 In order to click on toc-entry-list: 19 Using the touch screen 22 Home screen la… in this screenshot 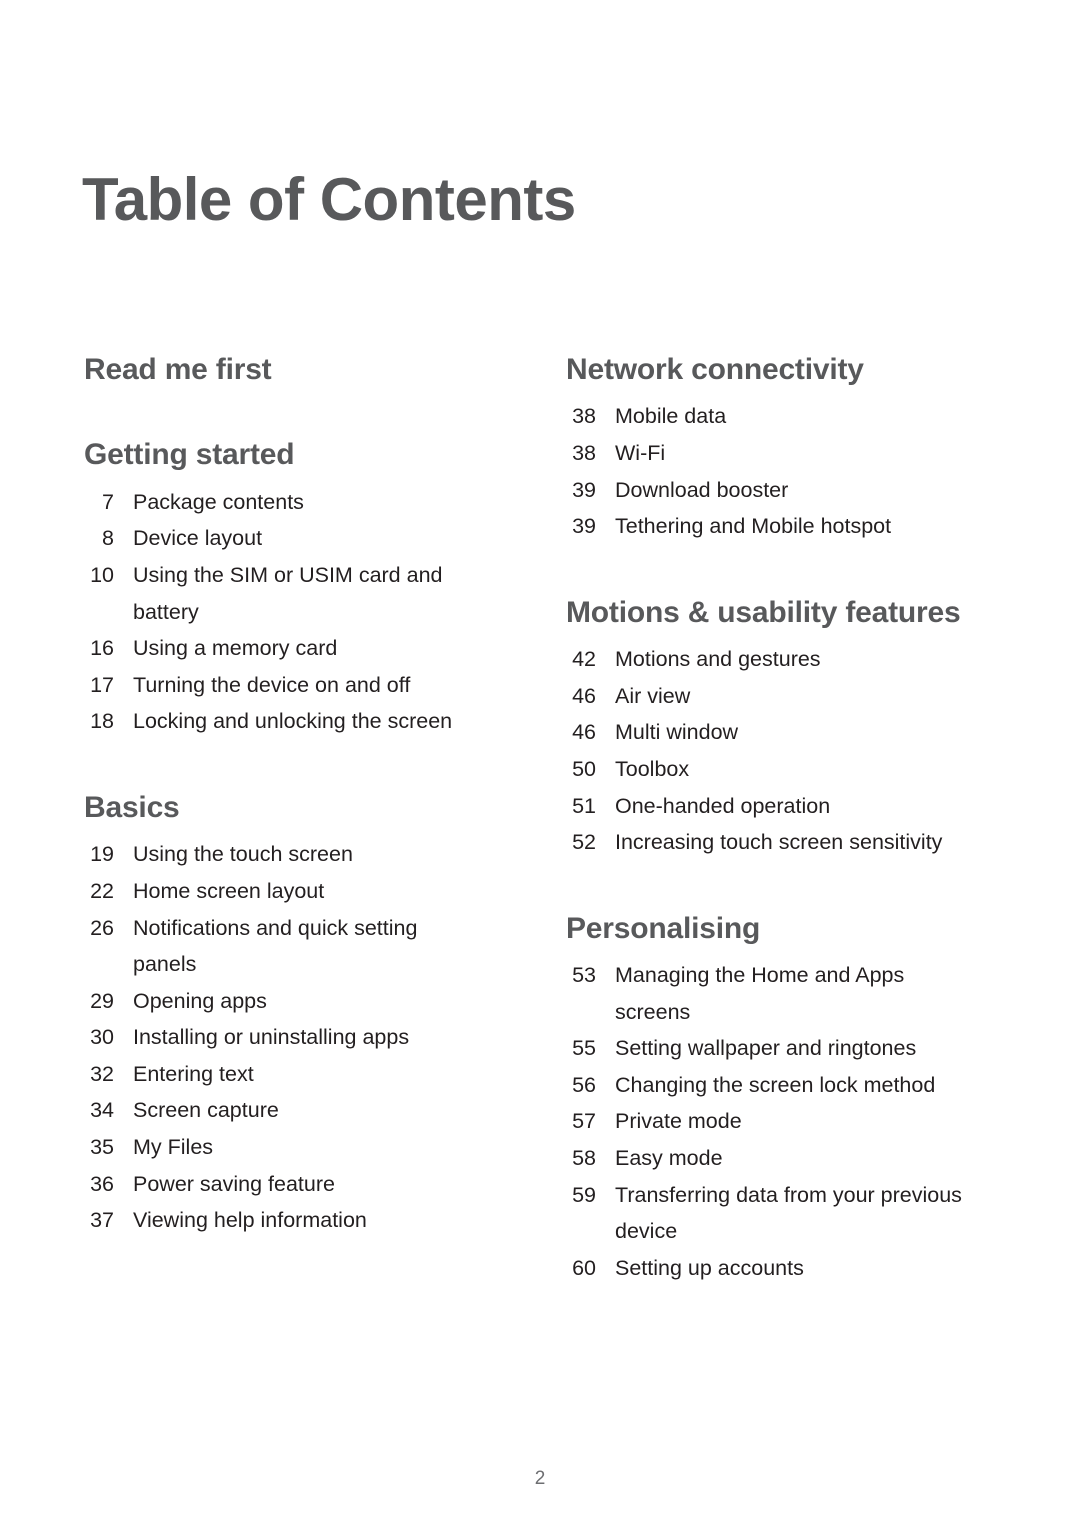, I will do `click(282, 1037)`.